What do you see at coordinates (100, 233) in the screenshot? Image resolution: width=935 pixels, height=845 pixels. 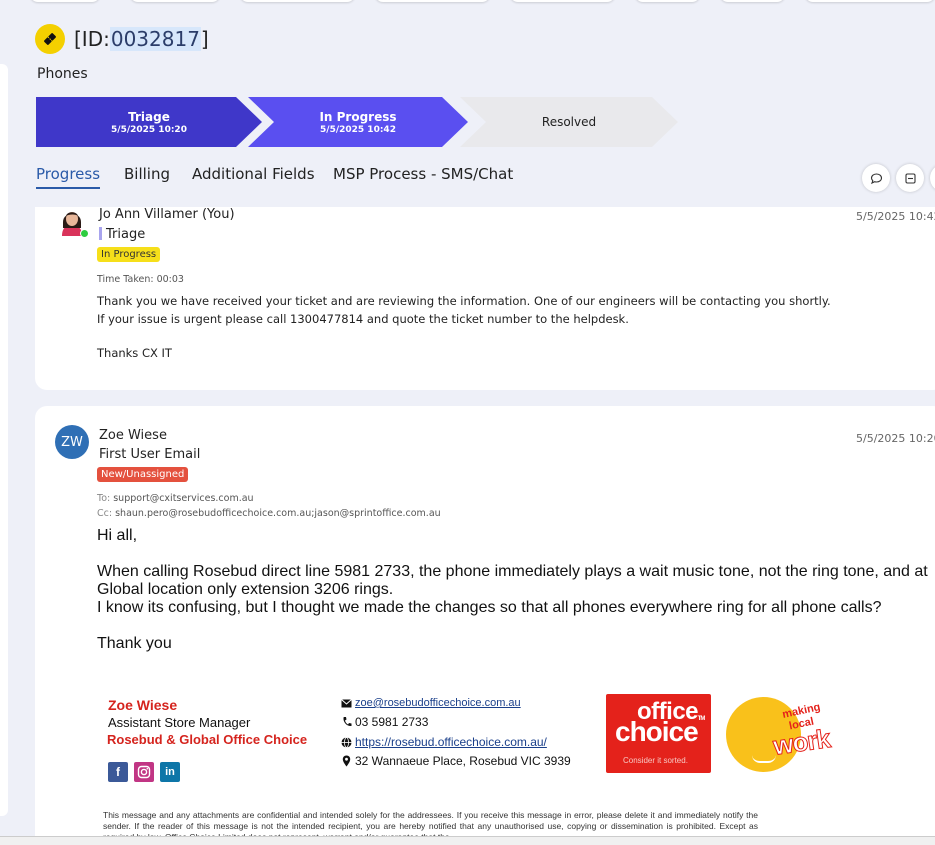 I see `stage-marker` at bounding box center [100, 233].